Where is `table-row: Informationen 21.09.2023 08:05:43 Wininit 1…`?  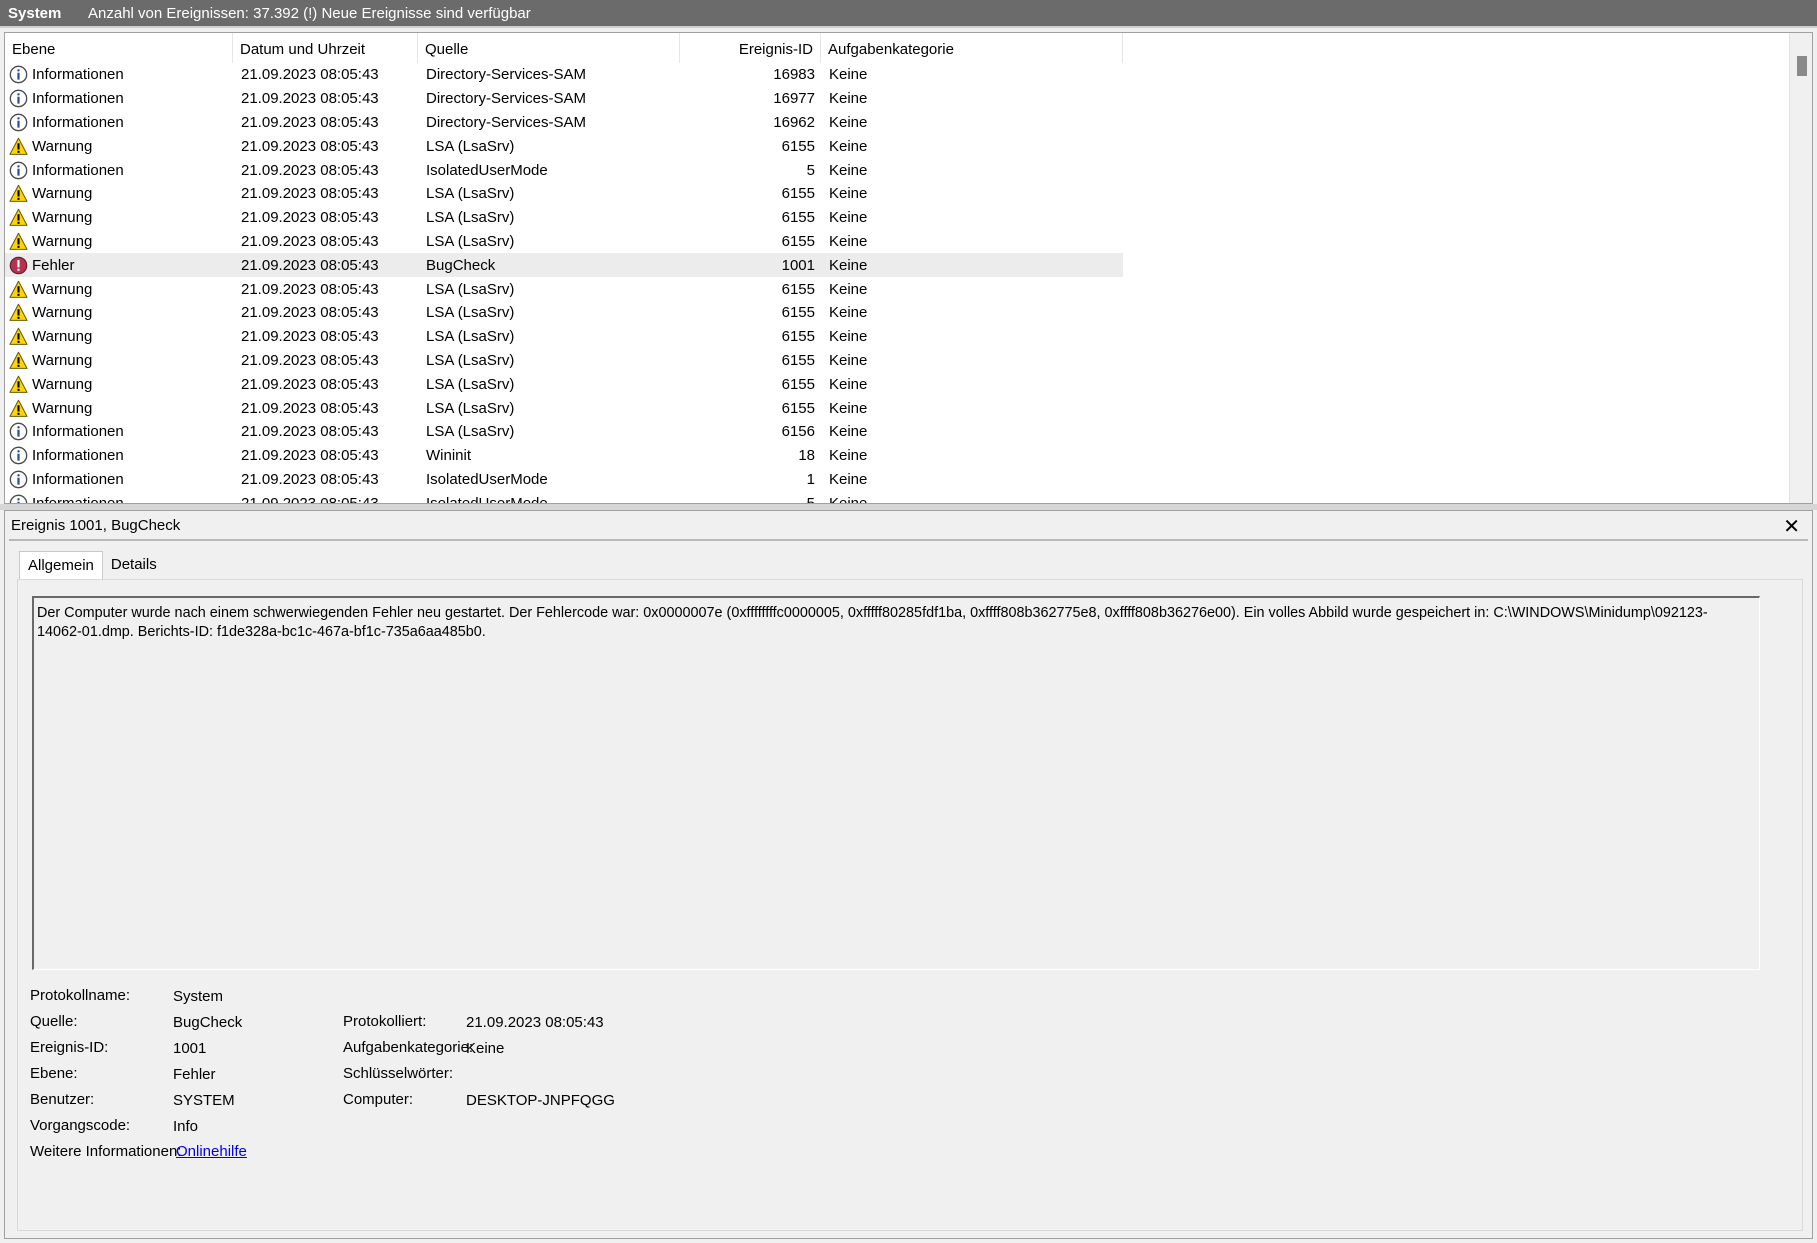
table-row: Informationen 21.09.2023 08:05:43 Wininit 1… is located at coordinates (564, 456).